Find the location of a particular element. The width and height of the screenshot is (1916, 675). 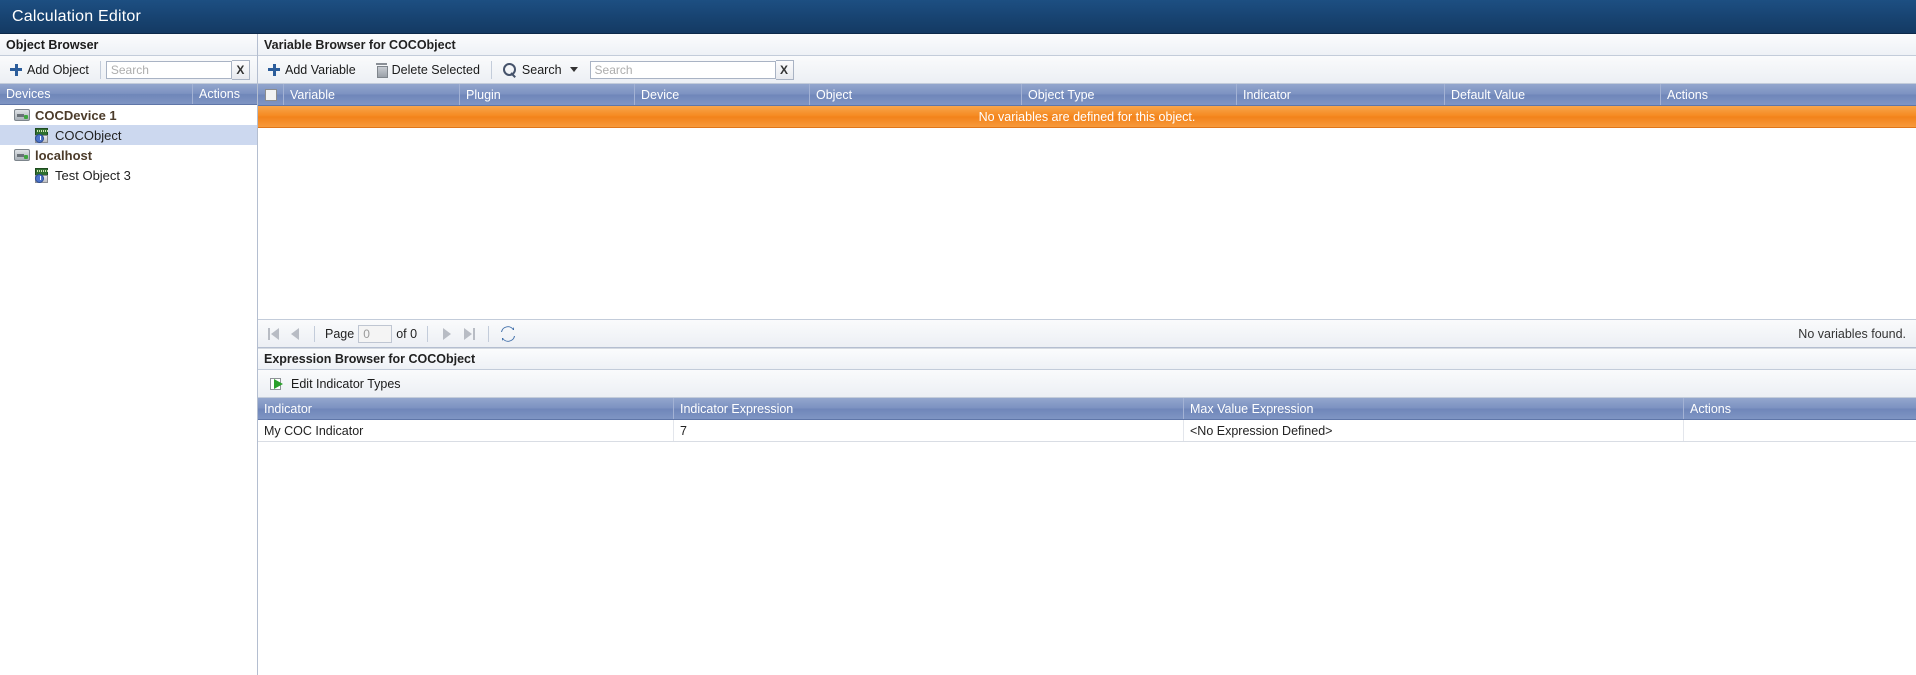

edit-indicator-types-icon is located at coordinates (278, 384).